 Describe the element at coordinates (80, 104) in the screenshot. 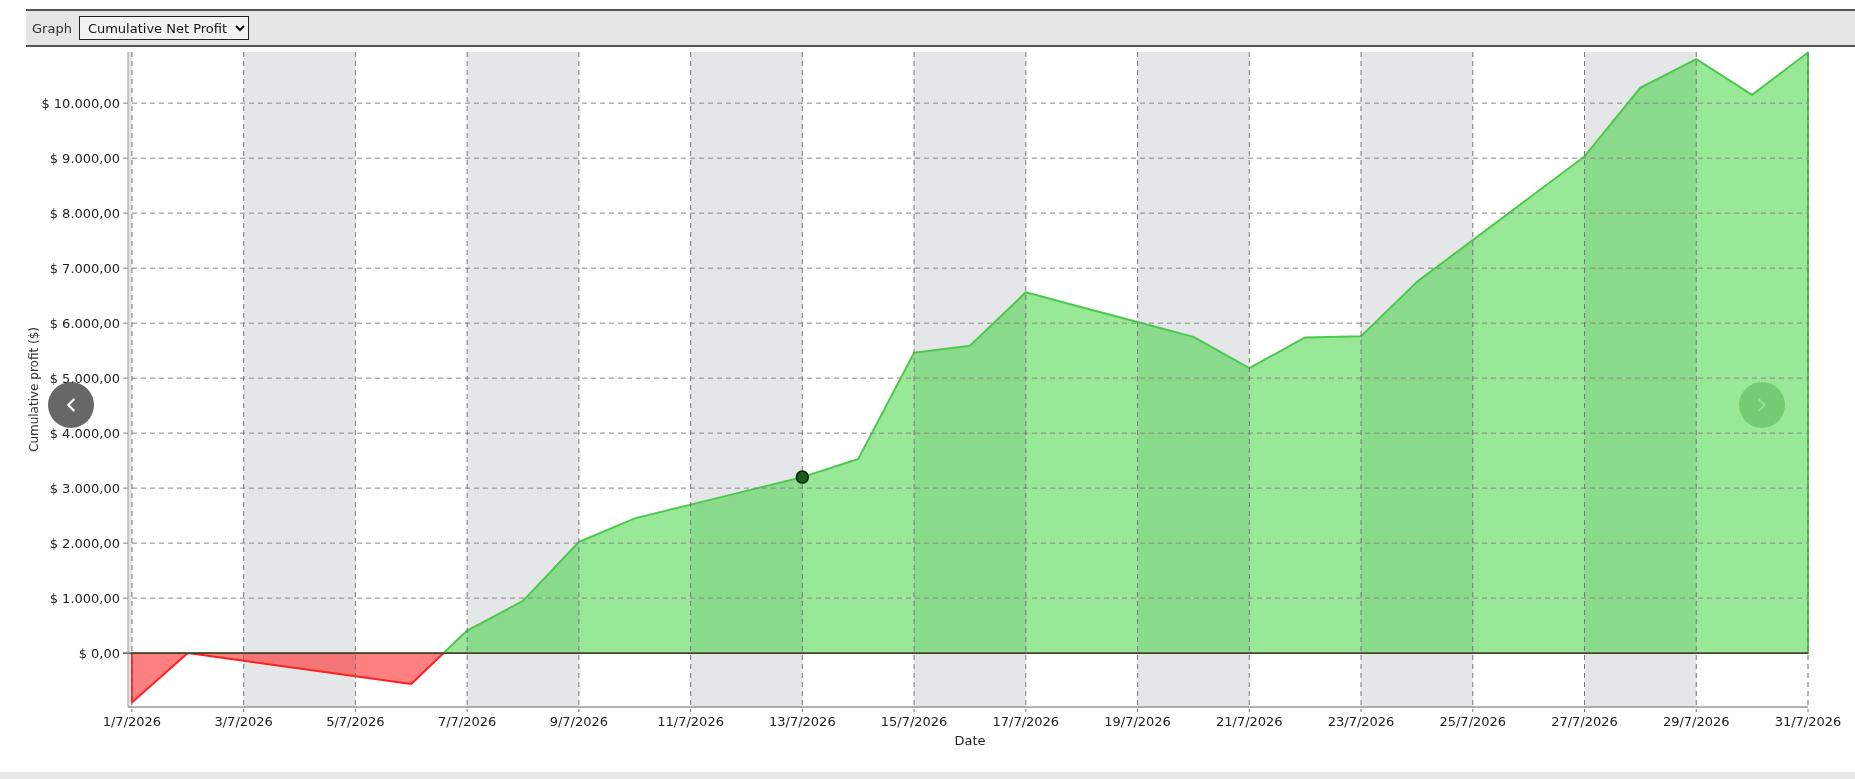

I see `y-axis-label: $ 10.000,00` at that location.